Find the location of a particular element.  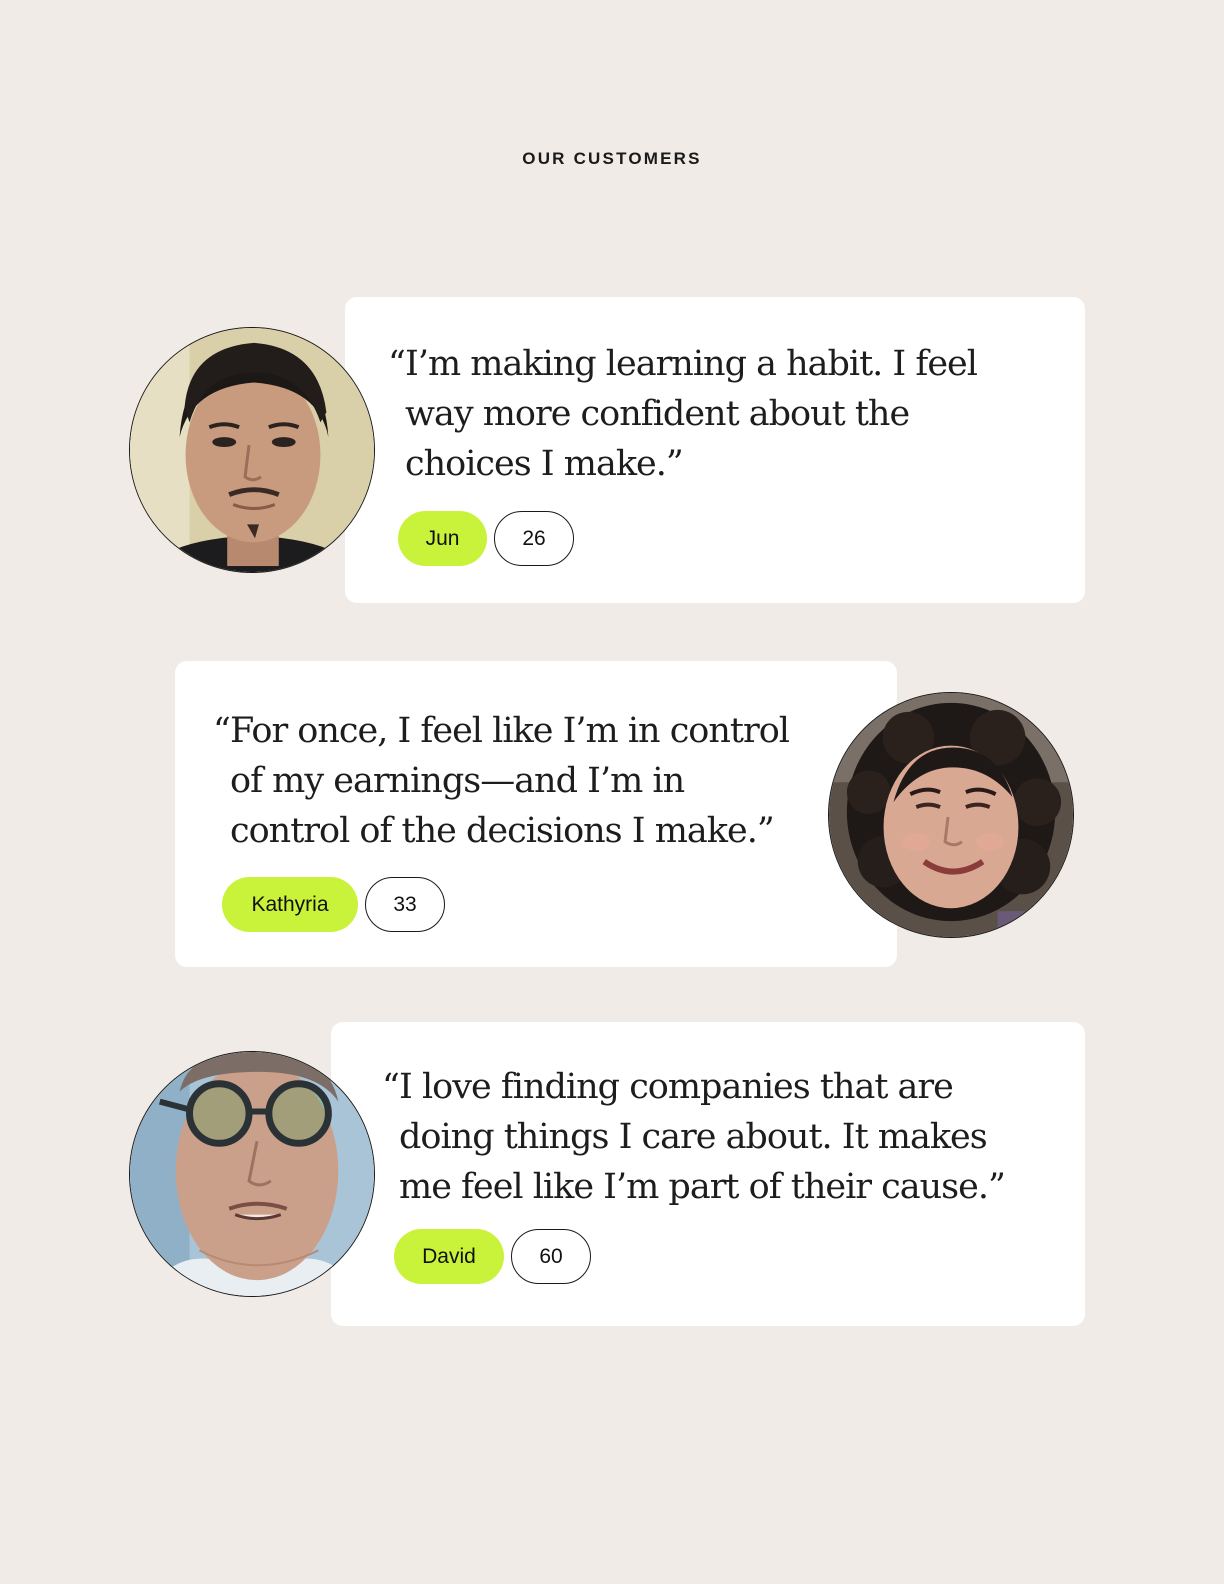

quote-line: doing things I care about. It makes is located at coordinates (693, 1137).